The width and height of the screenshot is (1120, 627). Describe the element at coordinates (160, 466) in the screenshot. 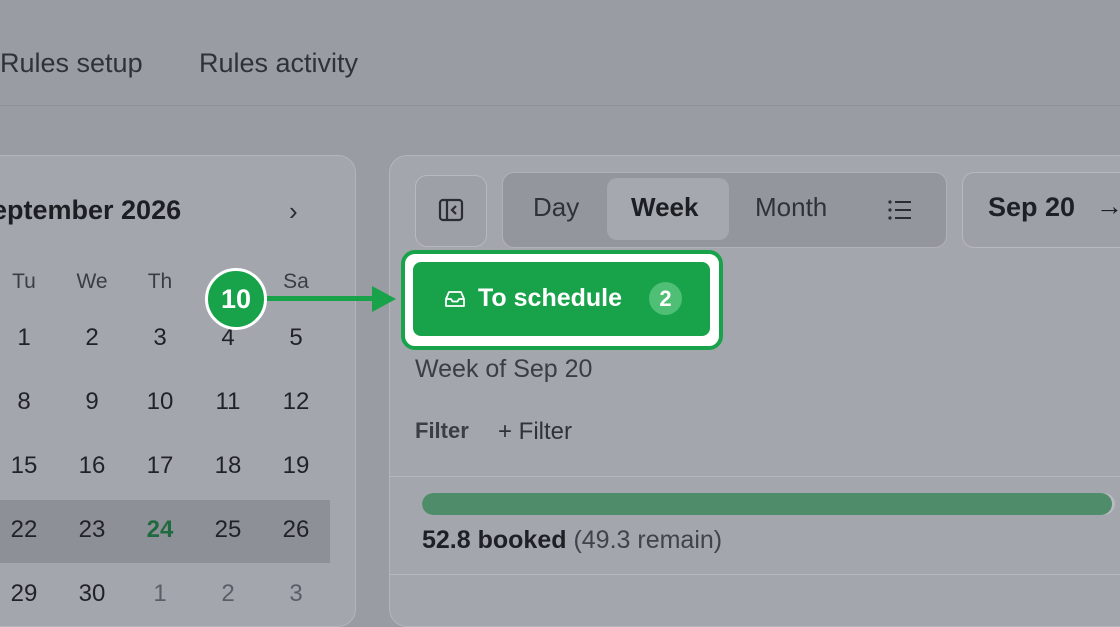

I see `mini-calendar-day: 17` at that location.